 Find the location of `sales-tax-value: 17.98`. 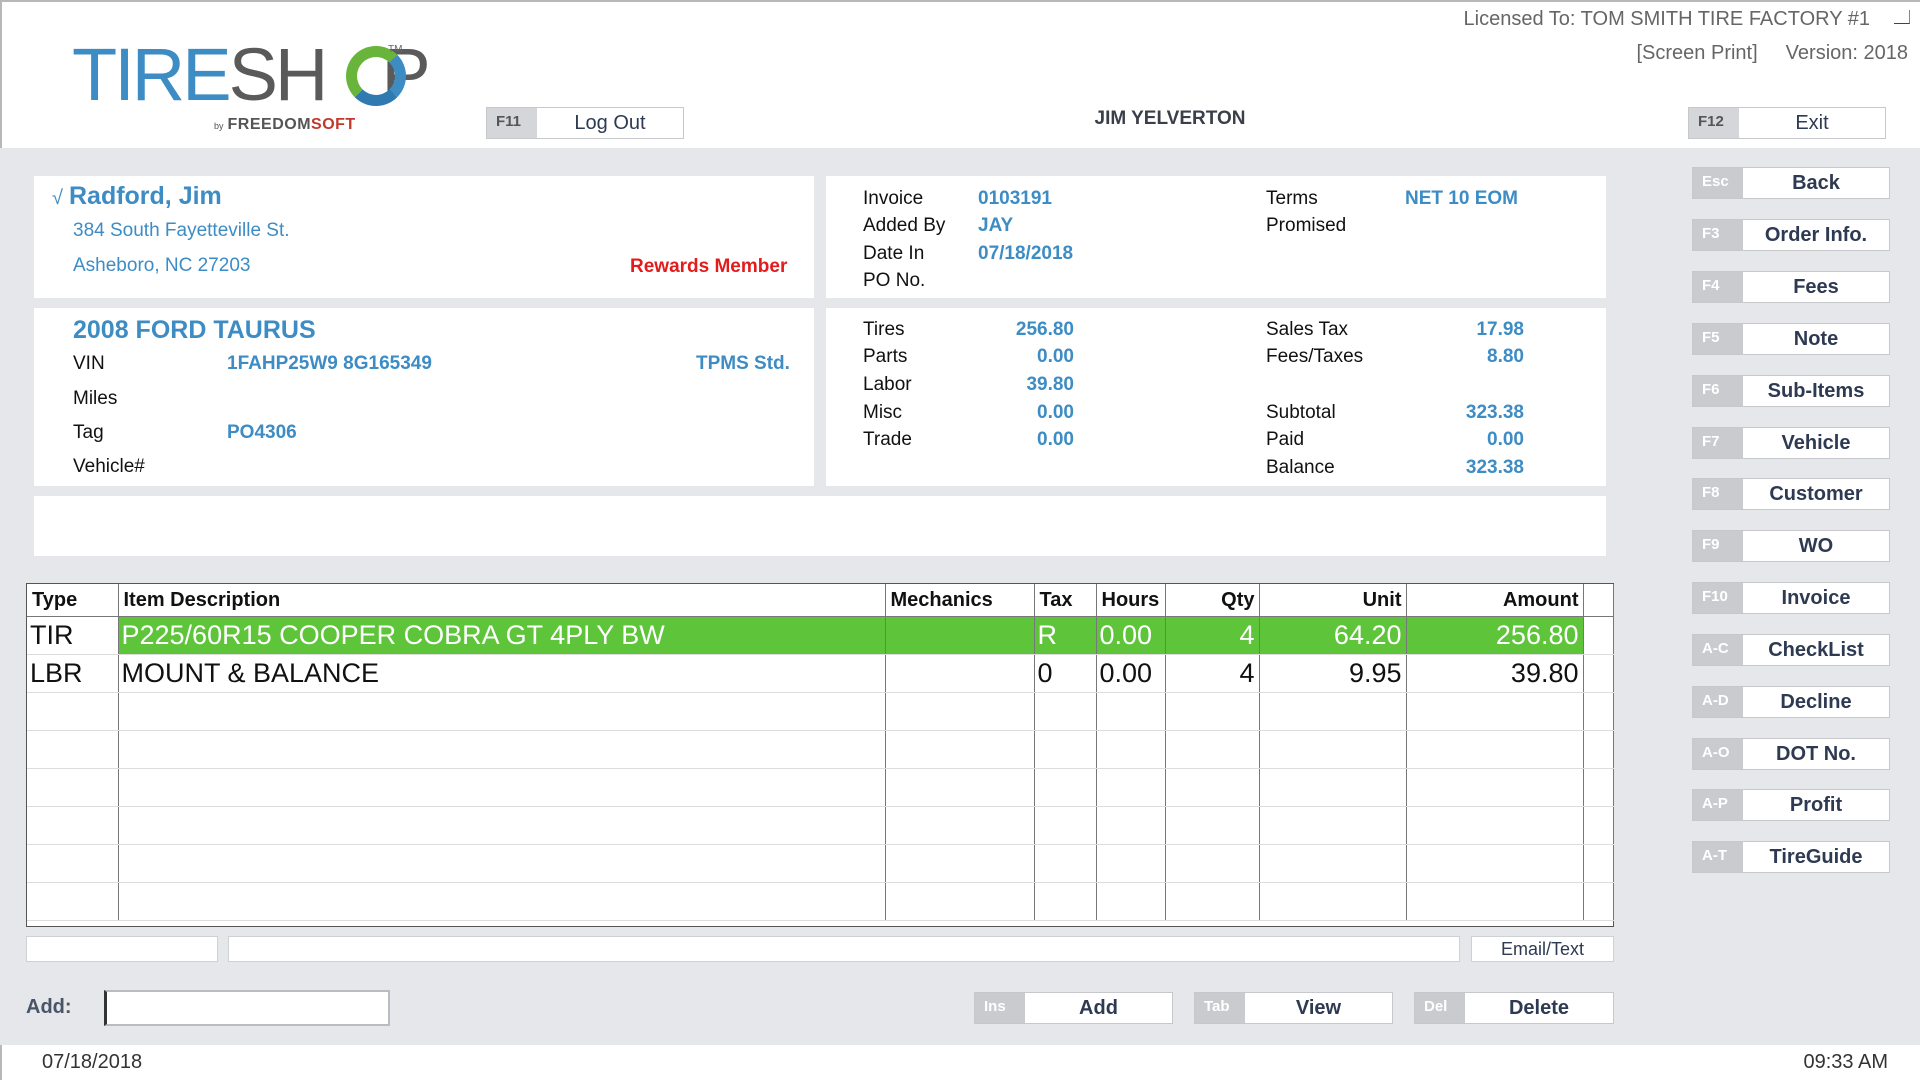

sales-tax-value: 17.98 is located at coordinates (1500, 329).